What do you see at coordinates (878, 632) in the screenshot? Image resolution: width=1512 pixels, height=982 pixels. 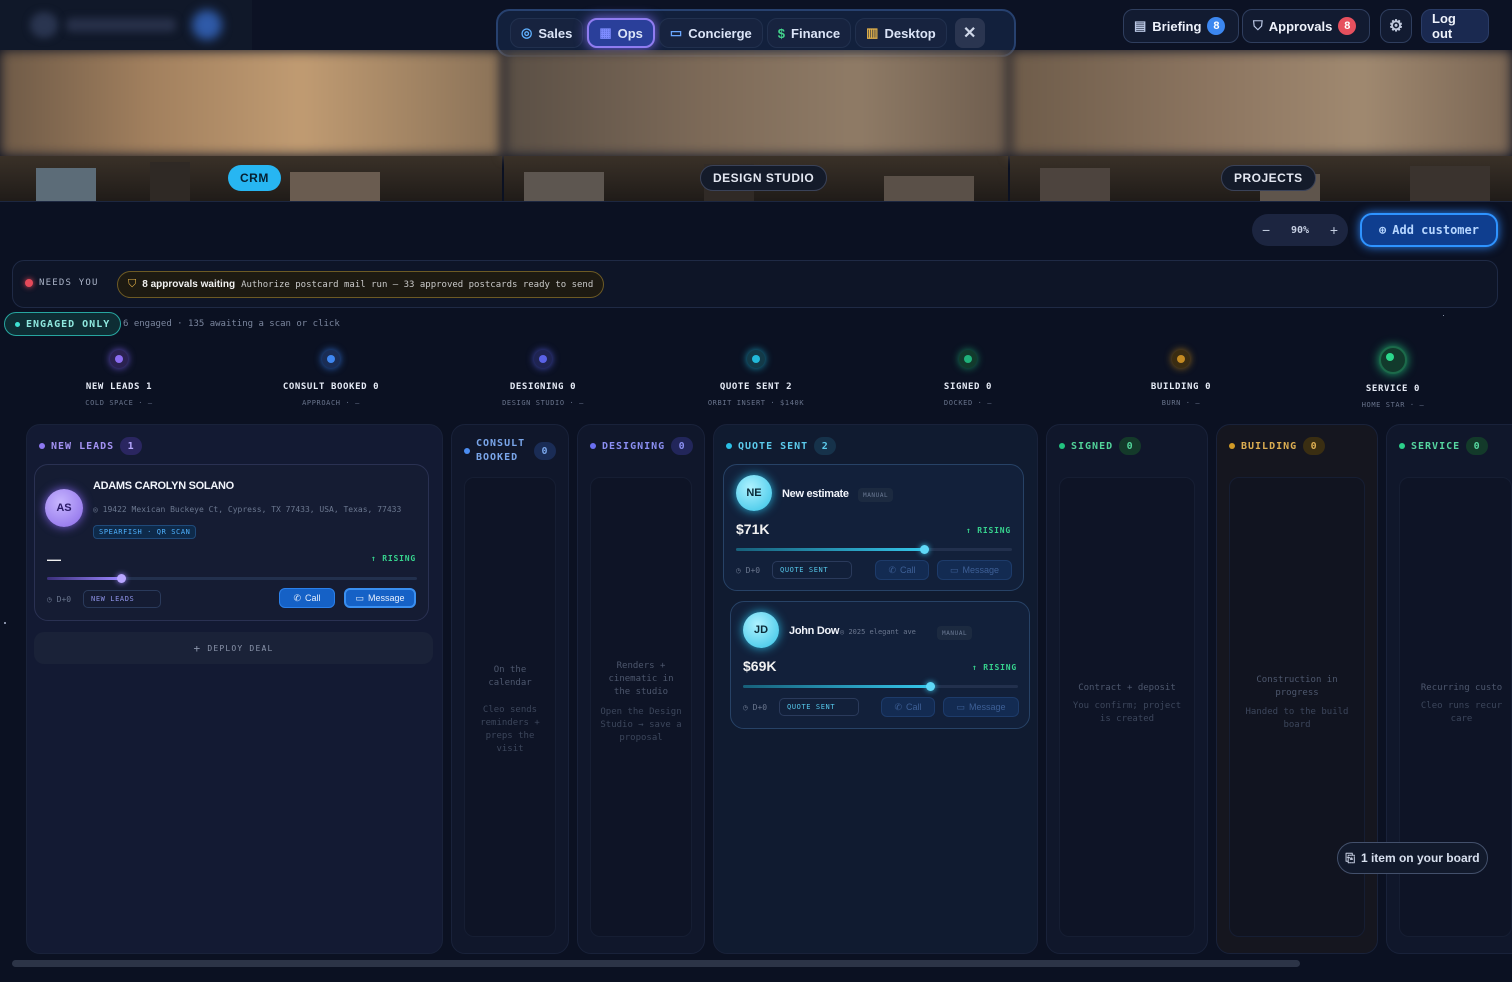 I see `address-text: ◎ 2025 elegant ave` at bounding box center [878, 632].